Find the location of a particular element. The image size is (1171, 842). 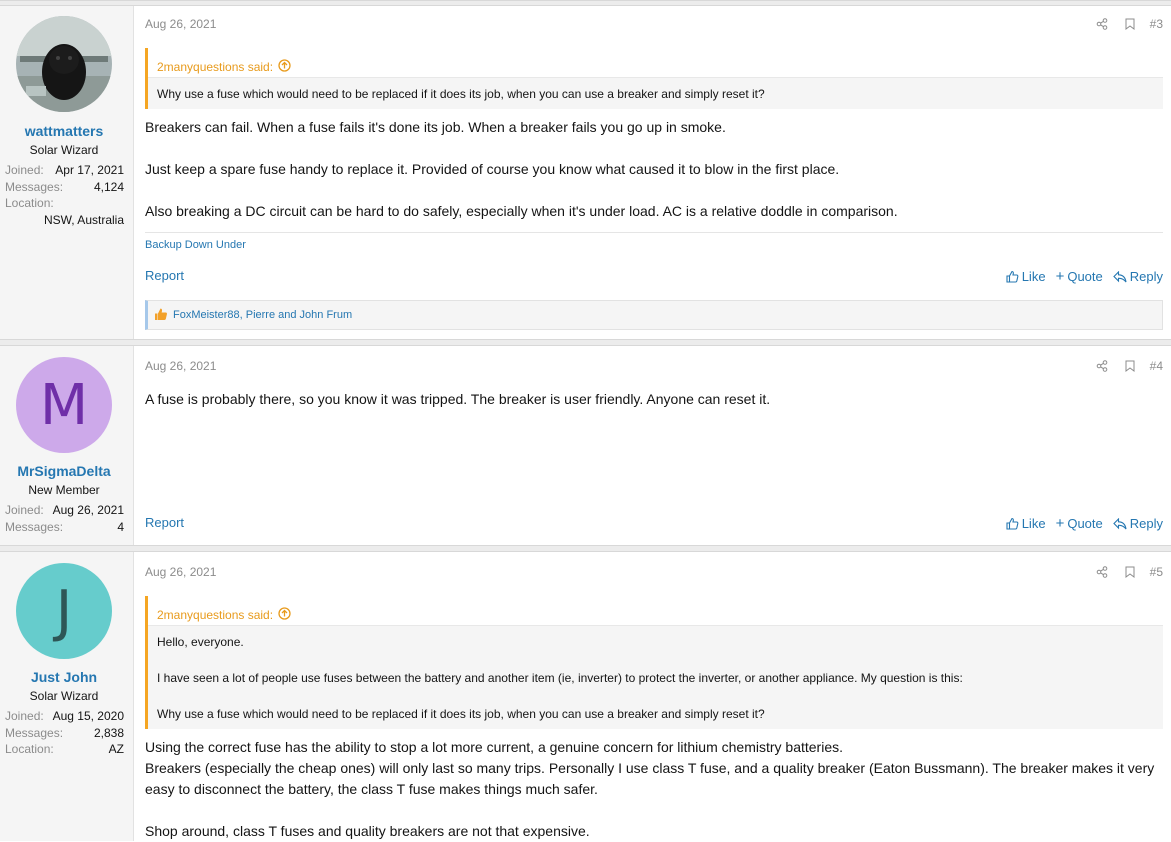

avatar-letter: M is located at coordinates (64, 405).